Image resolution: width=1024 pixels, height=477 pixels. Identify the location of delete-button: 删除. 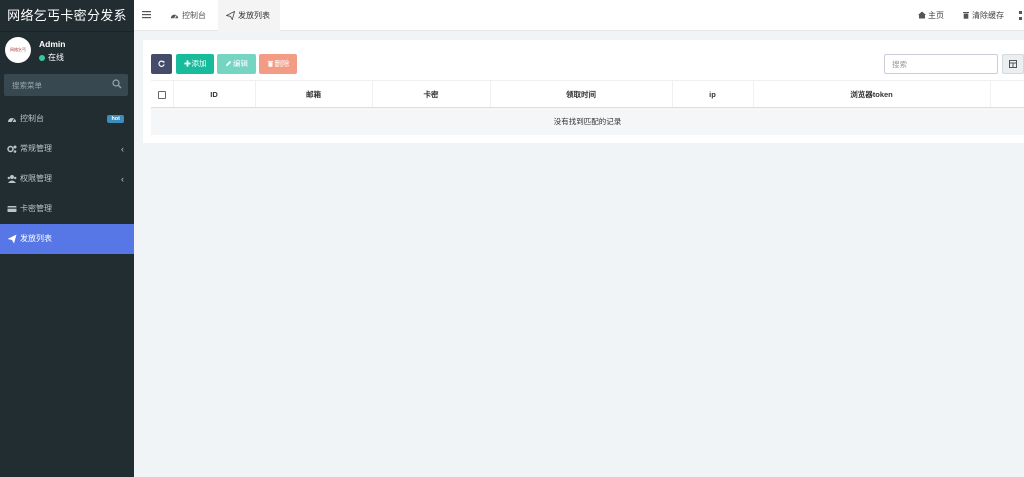
(278, 64).